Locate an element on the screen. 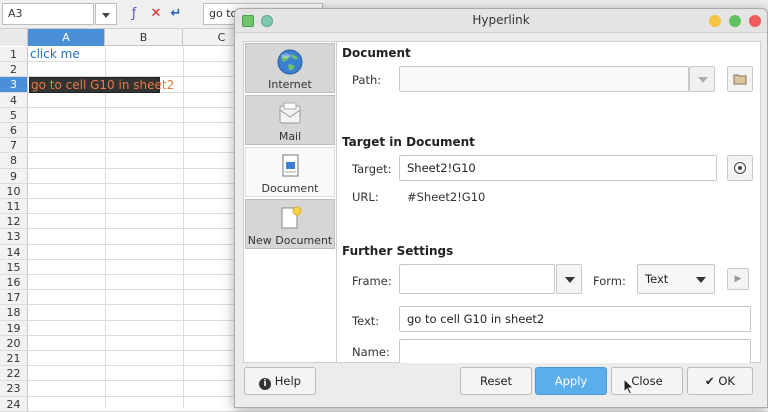 This screenshot has width=768, height=412. minimize-button is located at coordinates (715, 21).